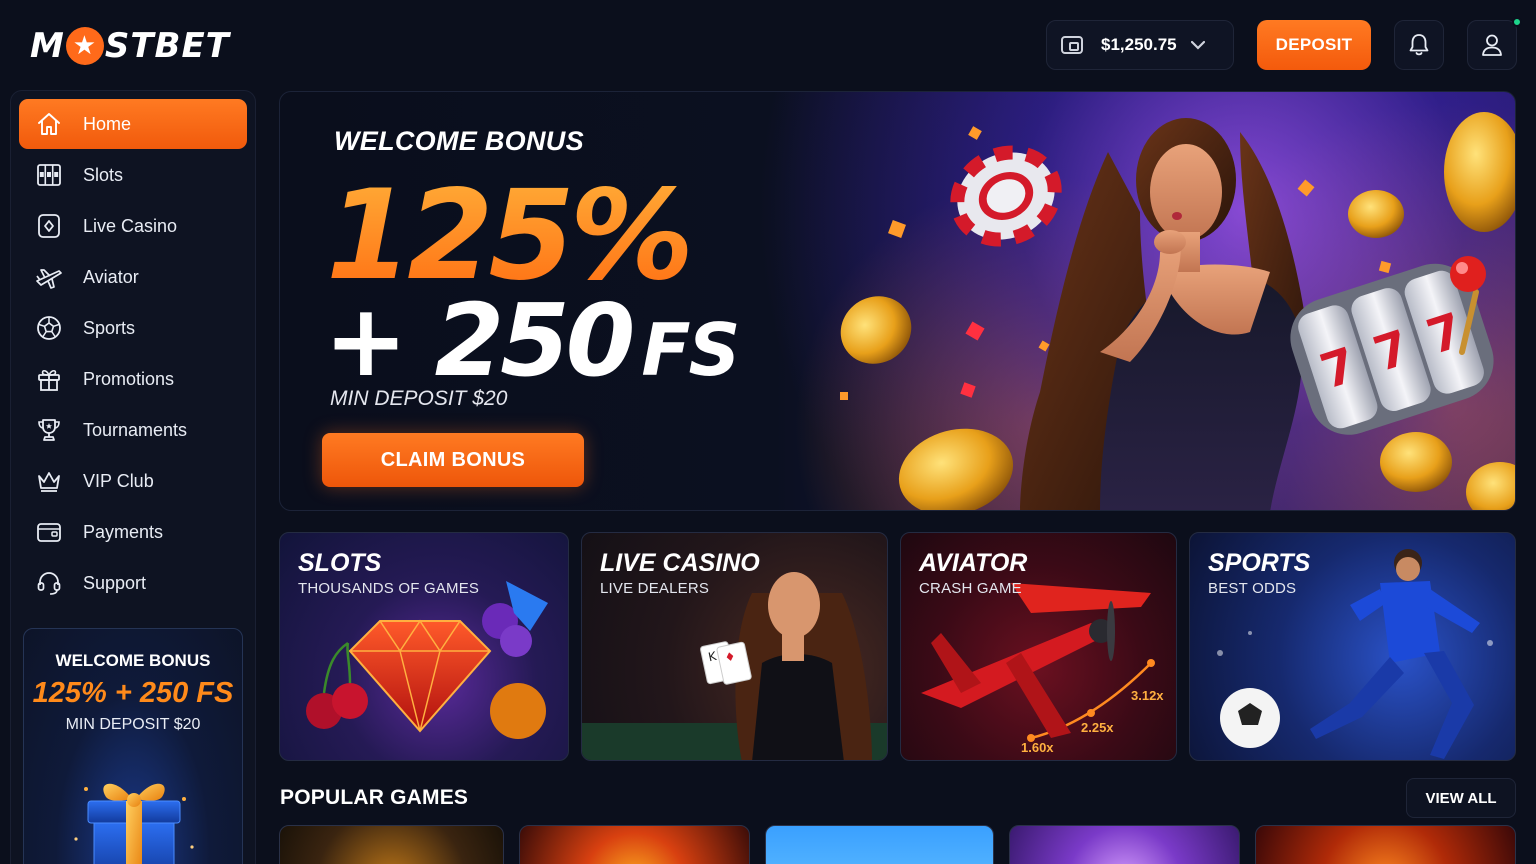  Describe the element at coordinates (135, 429) in the screenshot. I see `sidebar-item-label: Tournaments` at that location.